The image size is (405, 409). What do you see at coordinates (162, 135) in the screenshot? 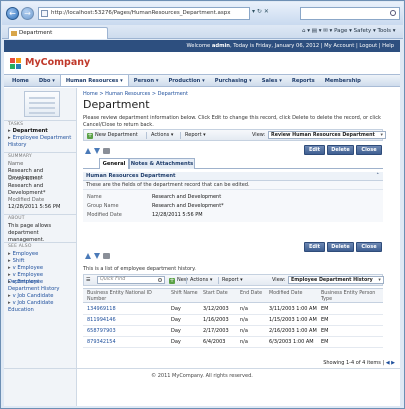
I see `actions-menu: Actions ▾` at bounding box center [162, 135].